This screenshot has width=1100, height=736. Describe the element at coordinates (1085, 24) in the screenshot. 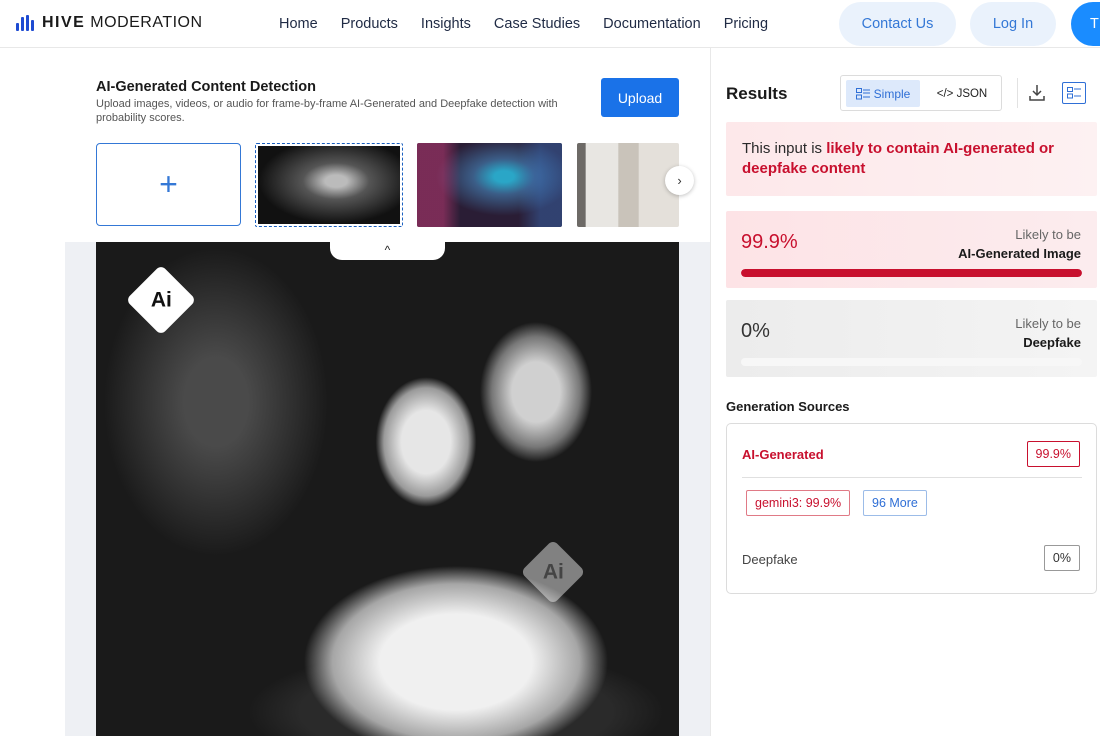

I see `trial-button: T` at that location.